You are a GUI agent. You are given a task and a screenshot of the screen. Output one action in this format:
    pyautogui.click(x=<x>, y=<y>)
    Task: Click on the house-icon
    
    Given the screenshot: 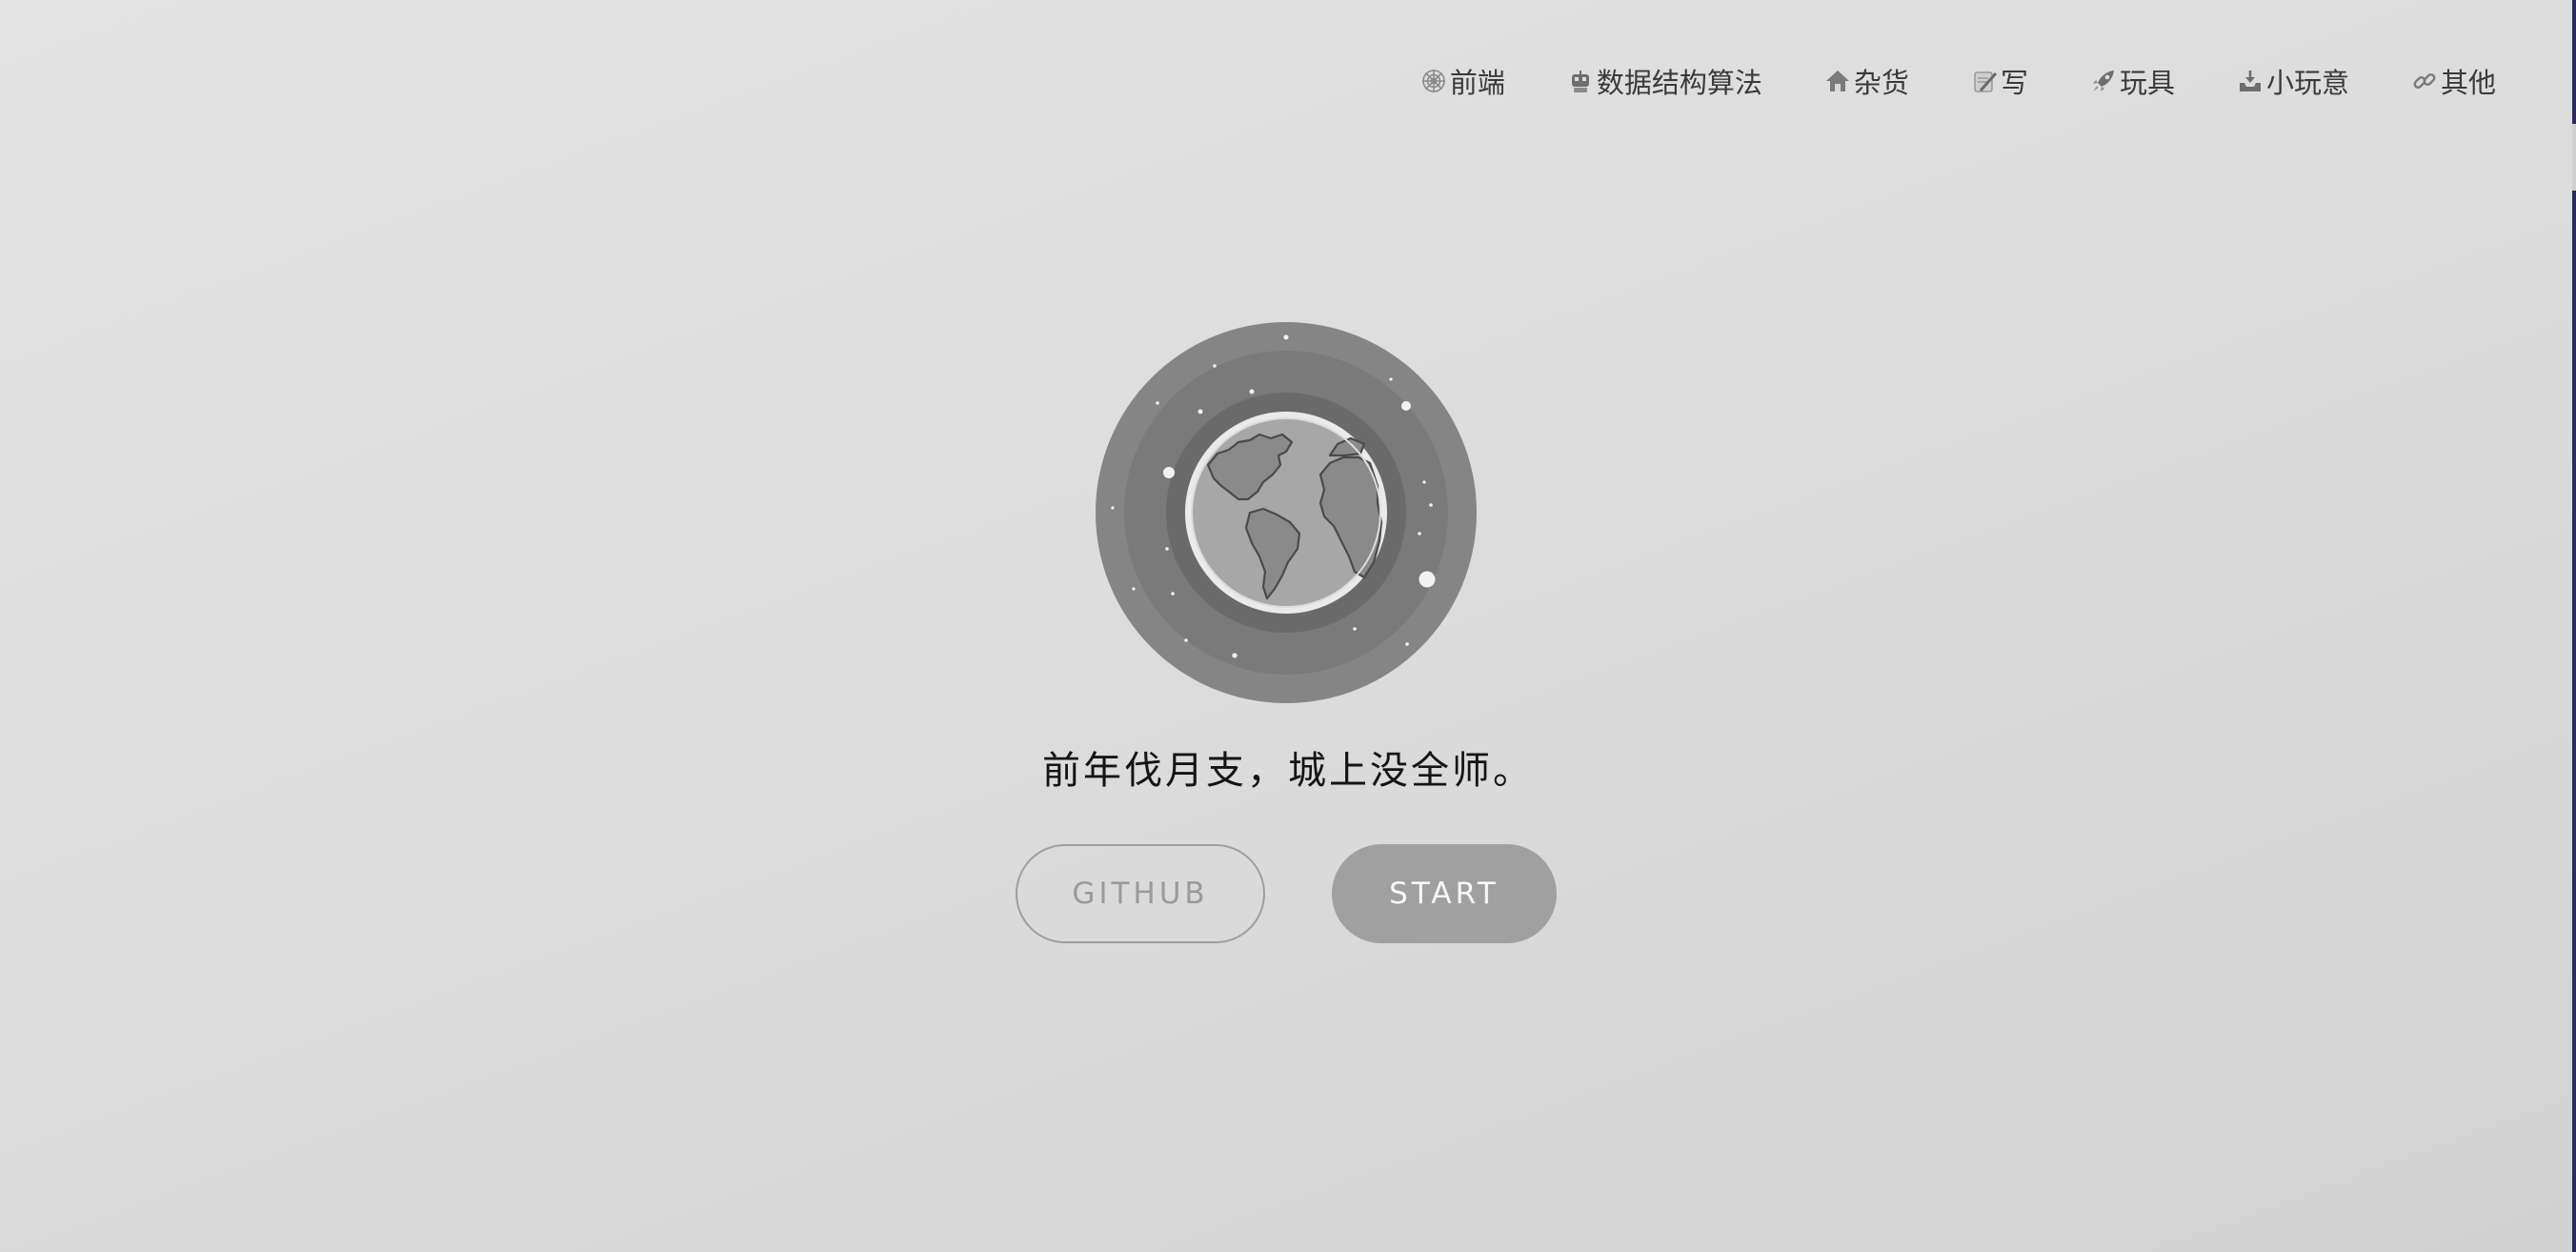 What is the action you would take?
    pyautogui.click(x=1838, y=81)
    